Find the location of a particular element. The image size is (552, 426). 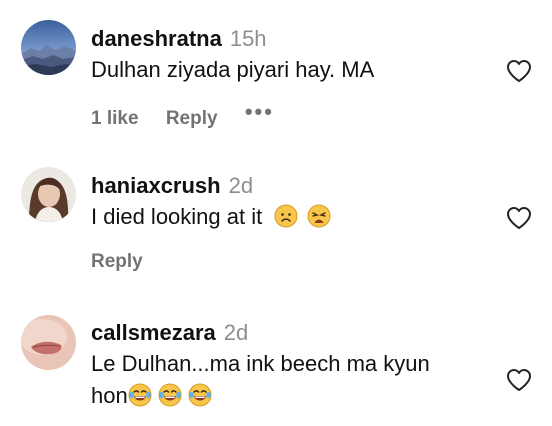

lips-closeup-avatar-icon is located at coordinates (48, 342).